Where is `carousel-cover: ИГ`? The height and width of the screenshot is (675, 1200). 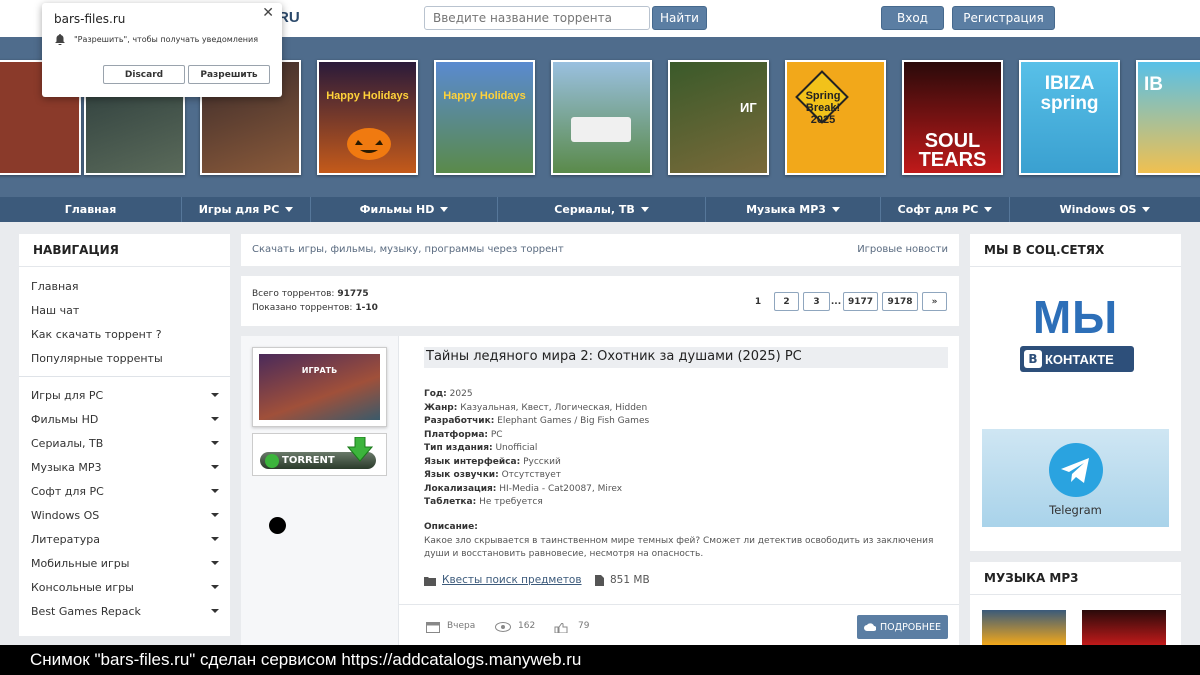
carousel-cover: ИГ is located at coordinates (718, 117).